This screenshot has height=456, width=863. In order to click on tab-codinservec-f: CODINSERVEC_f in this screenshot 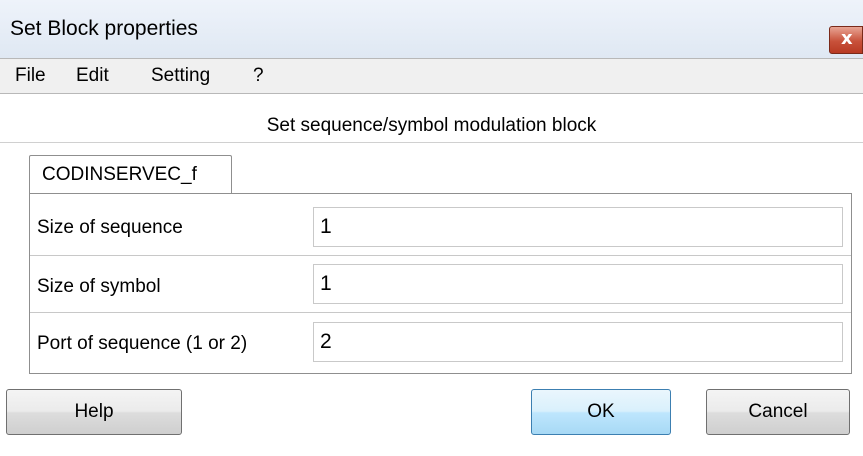, I will do `click(130, 174)`.